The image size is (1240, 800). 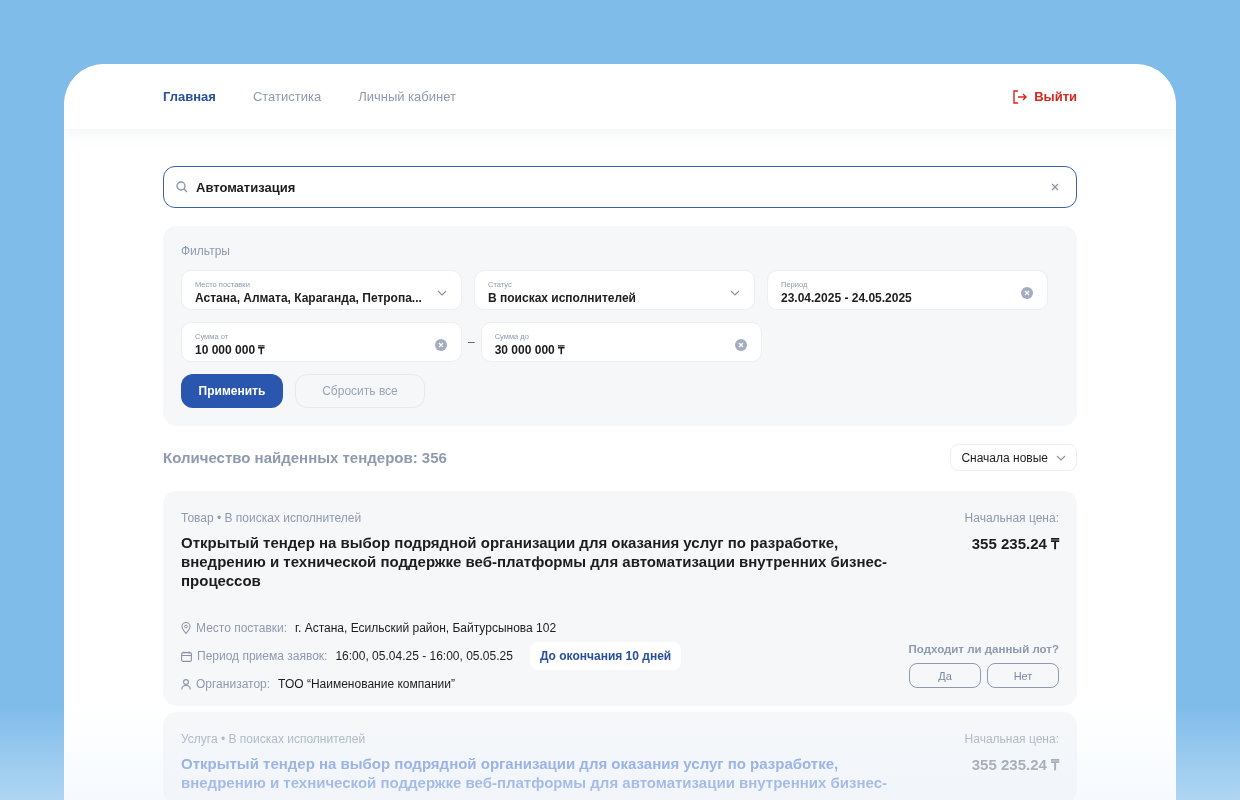 What do you see at coordinates (189, 96) in the screenshot?
I see `nav-link: Главная` at bounding box center [189, 96].